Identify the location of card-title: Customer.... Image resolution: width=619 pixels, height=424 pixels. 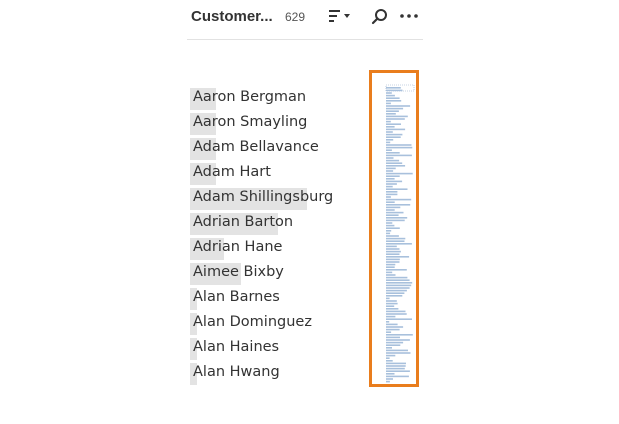
(232, 16).